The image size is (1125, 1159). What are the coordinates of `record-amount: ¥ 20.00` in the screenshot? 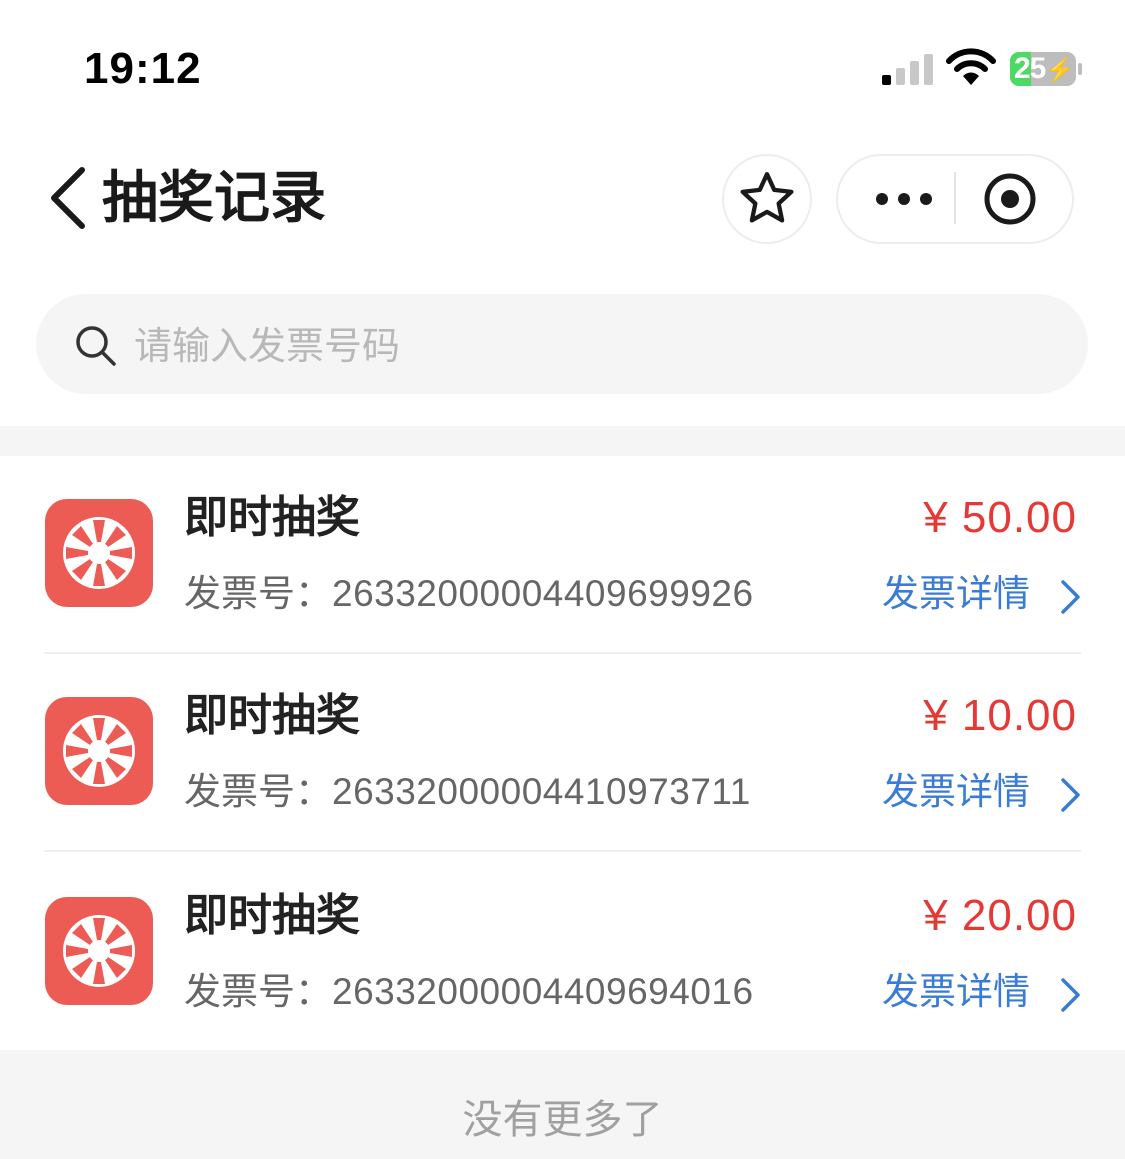 It's located at (1000, 915).